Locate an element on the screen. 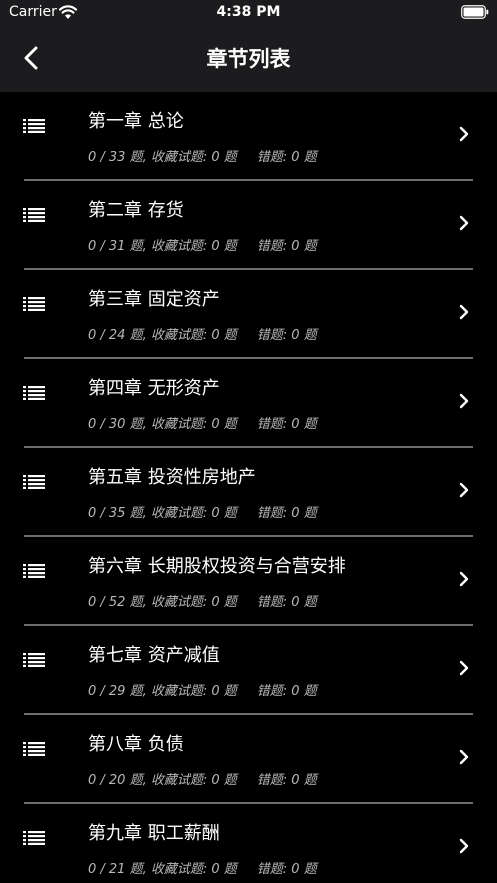 The width and height of the screenshot is (497, 883). chapter-stats: 0 / 30 题, 收藏试题: 0 题 错题: 0 题 is located at coordinates (202, 422).